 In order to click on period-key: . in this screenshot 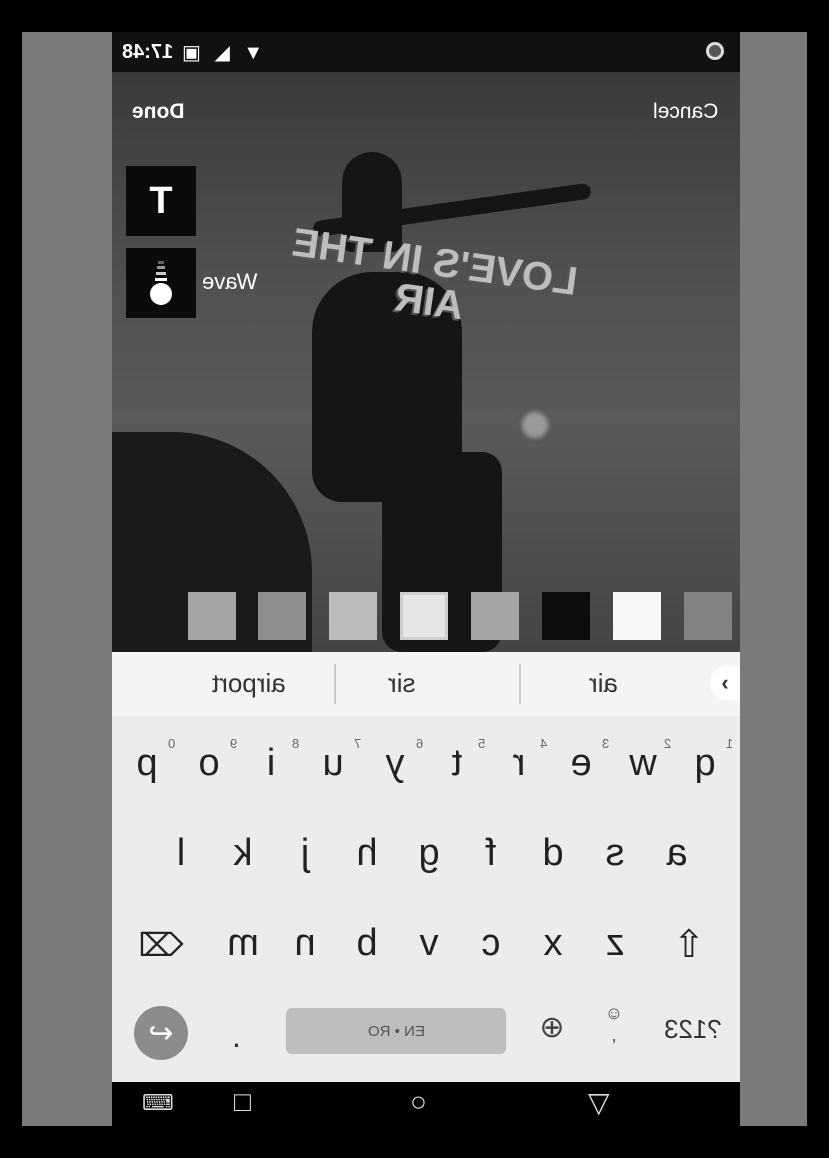, I will do `click(236, 1036)`.